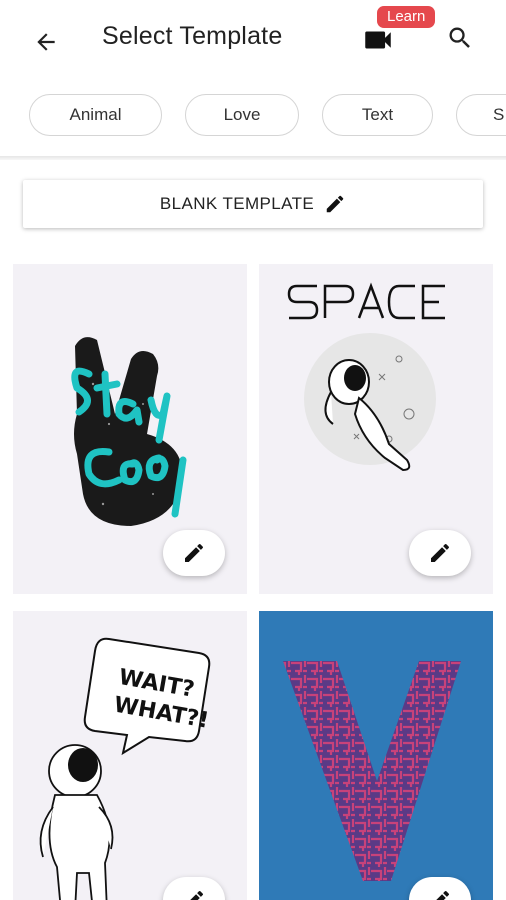 This screenshot has width=506, height=900. I want to click on chip-partial: S, so click(481, 115).